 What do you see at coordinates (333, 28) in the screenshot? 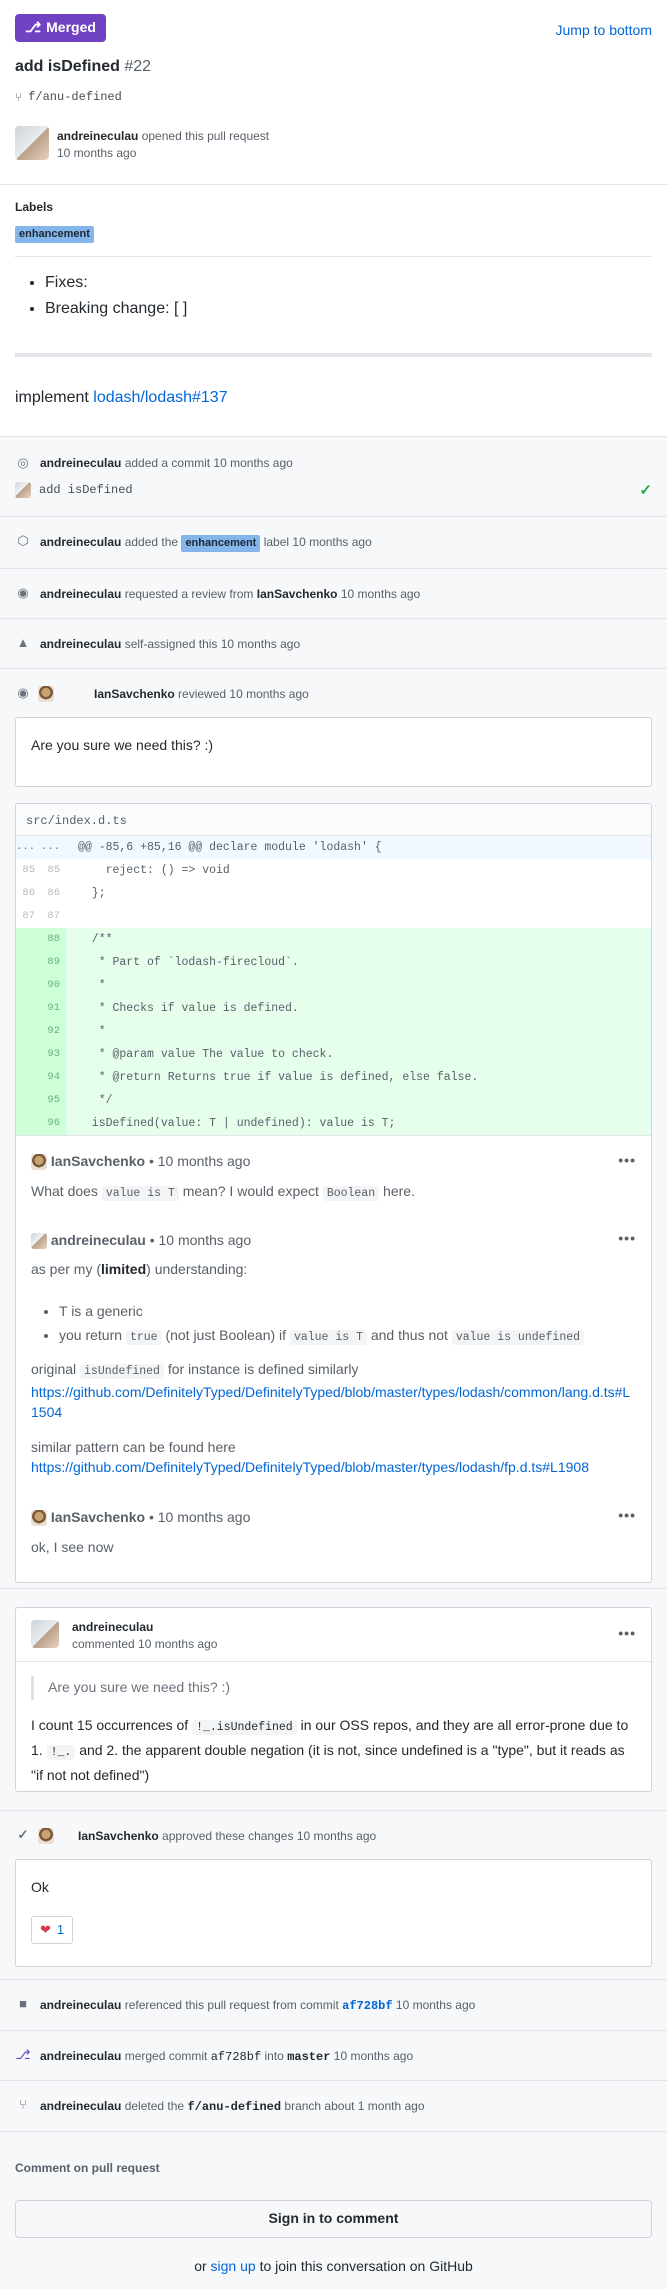
I see `pr-header: ⎇ Merged Jump to bottom` at bounding box center [333, 28].